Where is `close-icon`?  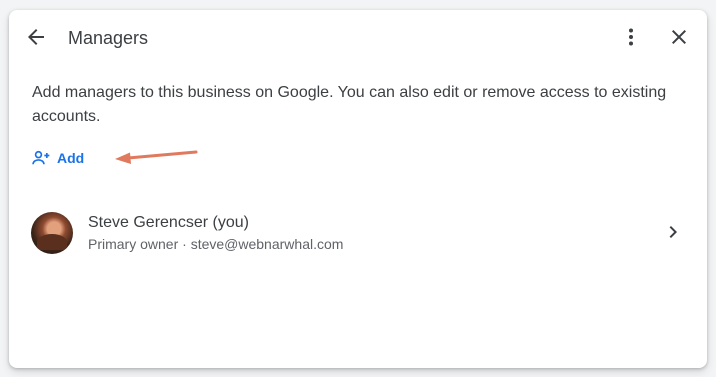
close-icon is located at coordinates (679, 37).